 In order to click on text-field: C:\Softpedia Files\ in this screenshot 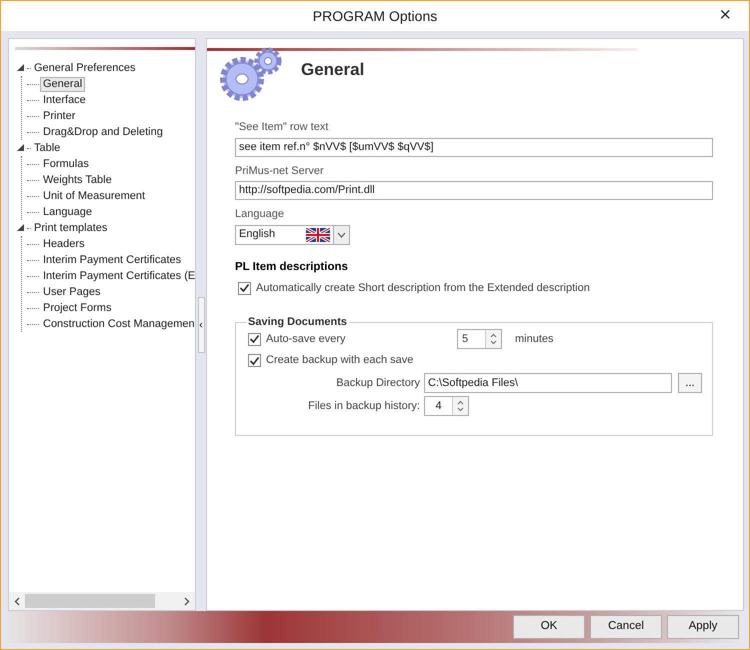, I will do `click(548, 382)`.